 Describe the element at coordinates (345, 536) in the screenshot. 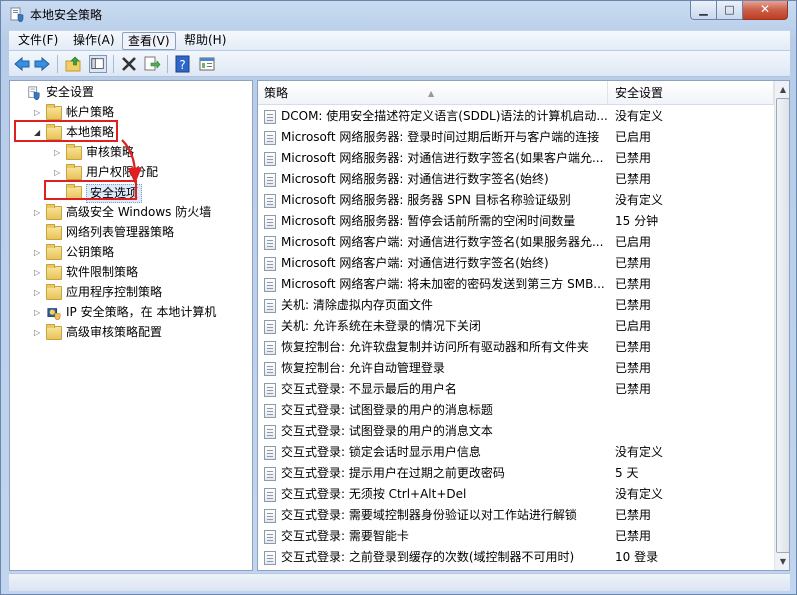

I see `policy-name: 交互式登录: 需要智能卡` at that location.